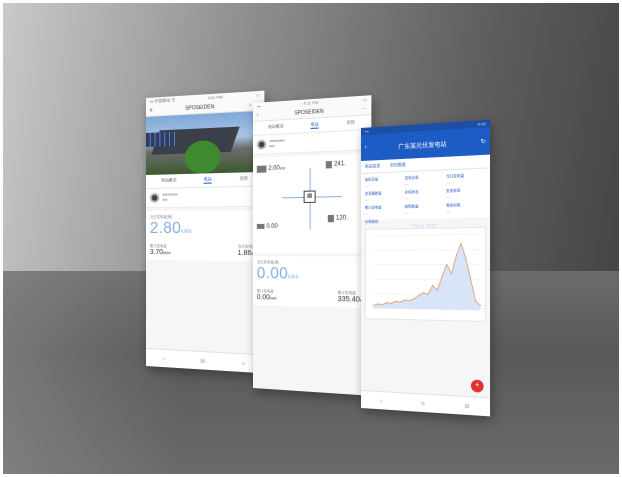 The image size is (622, 477). I want to click on refresh-icon: ↻, so click(482, 141).